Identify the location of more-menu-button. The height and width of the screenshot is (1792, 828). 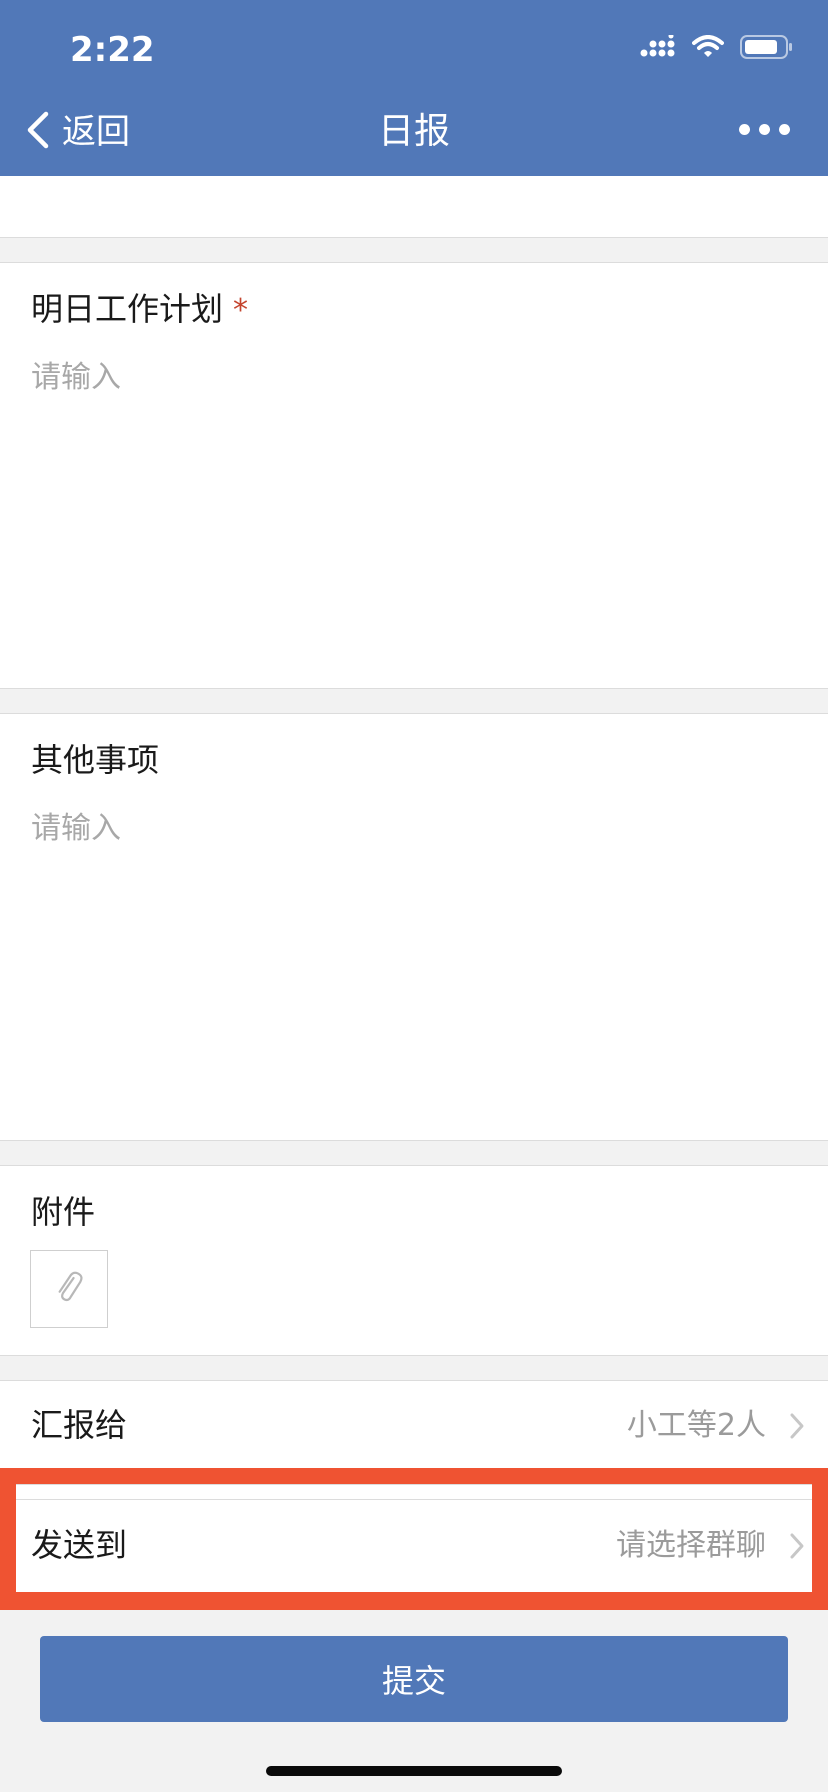
(764, 129).